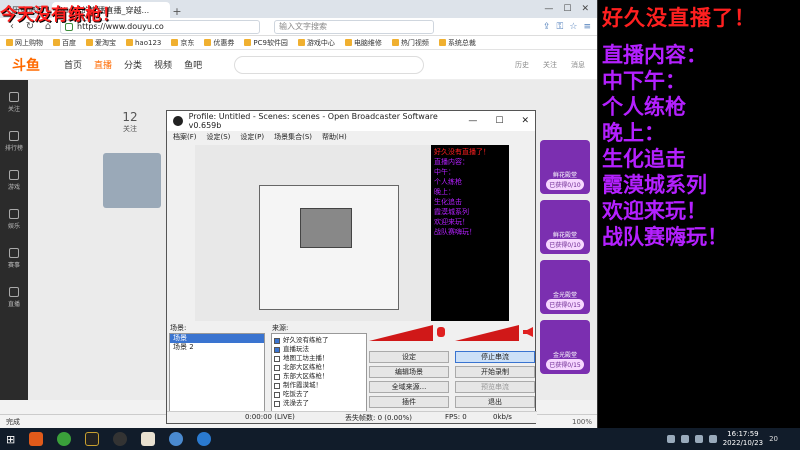 The height and width of the screenshot is (450, 800). Describe the element at coordinates (548, 9) in the screenshot. I see `minimize-icon: —` at that location.